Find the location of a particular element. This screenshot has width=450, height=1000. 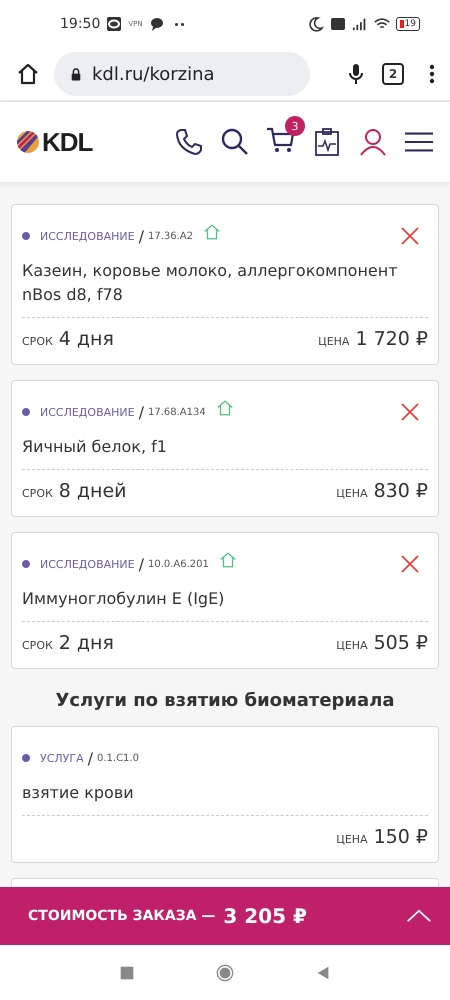

total-label: СТОИМОСТЬ ЗАКАЗА — is located at coordinates (122, 916).